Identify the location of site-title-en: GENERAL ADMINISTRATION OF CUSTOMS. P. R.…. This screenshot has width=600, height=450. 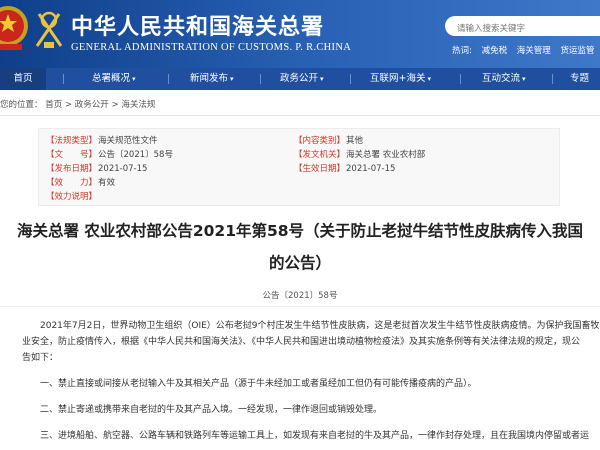
(211, 47).